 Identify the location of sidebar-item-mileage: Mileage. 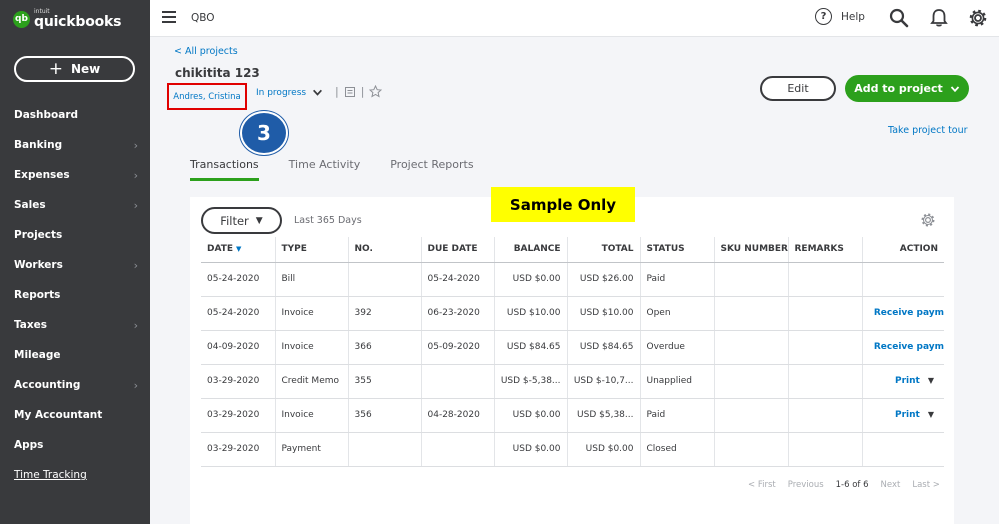
(75, 355).